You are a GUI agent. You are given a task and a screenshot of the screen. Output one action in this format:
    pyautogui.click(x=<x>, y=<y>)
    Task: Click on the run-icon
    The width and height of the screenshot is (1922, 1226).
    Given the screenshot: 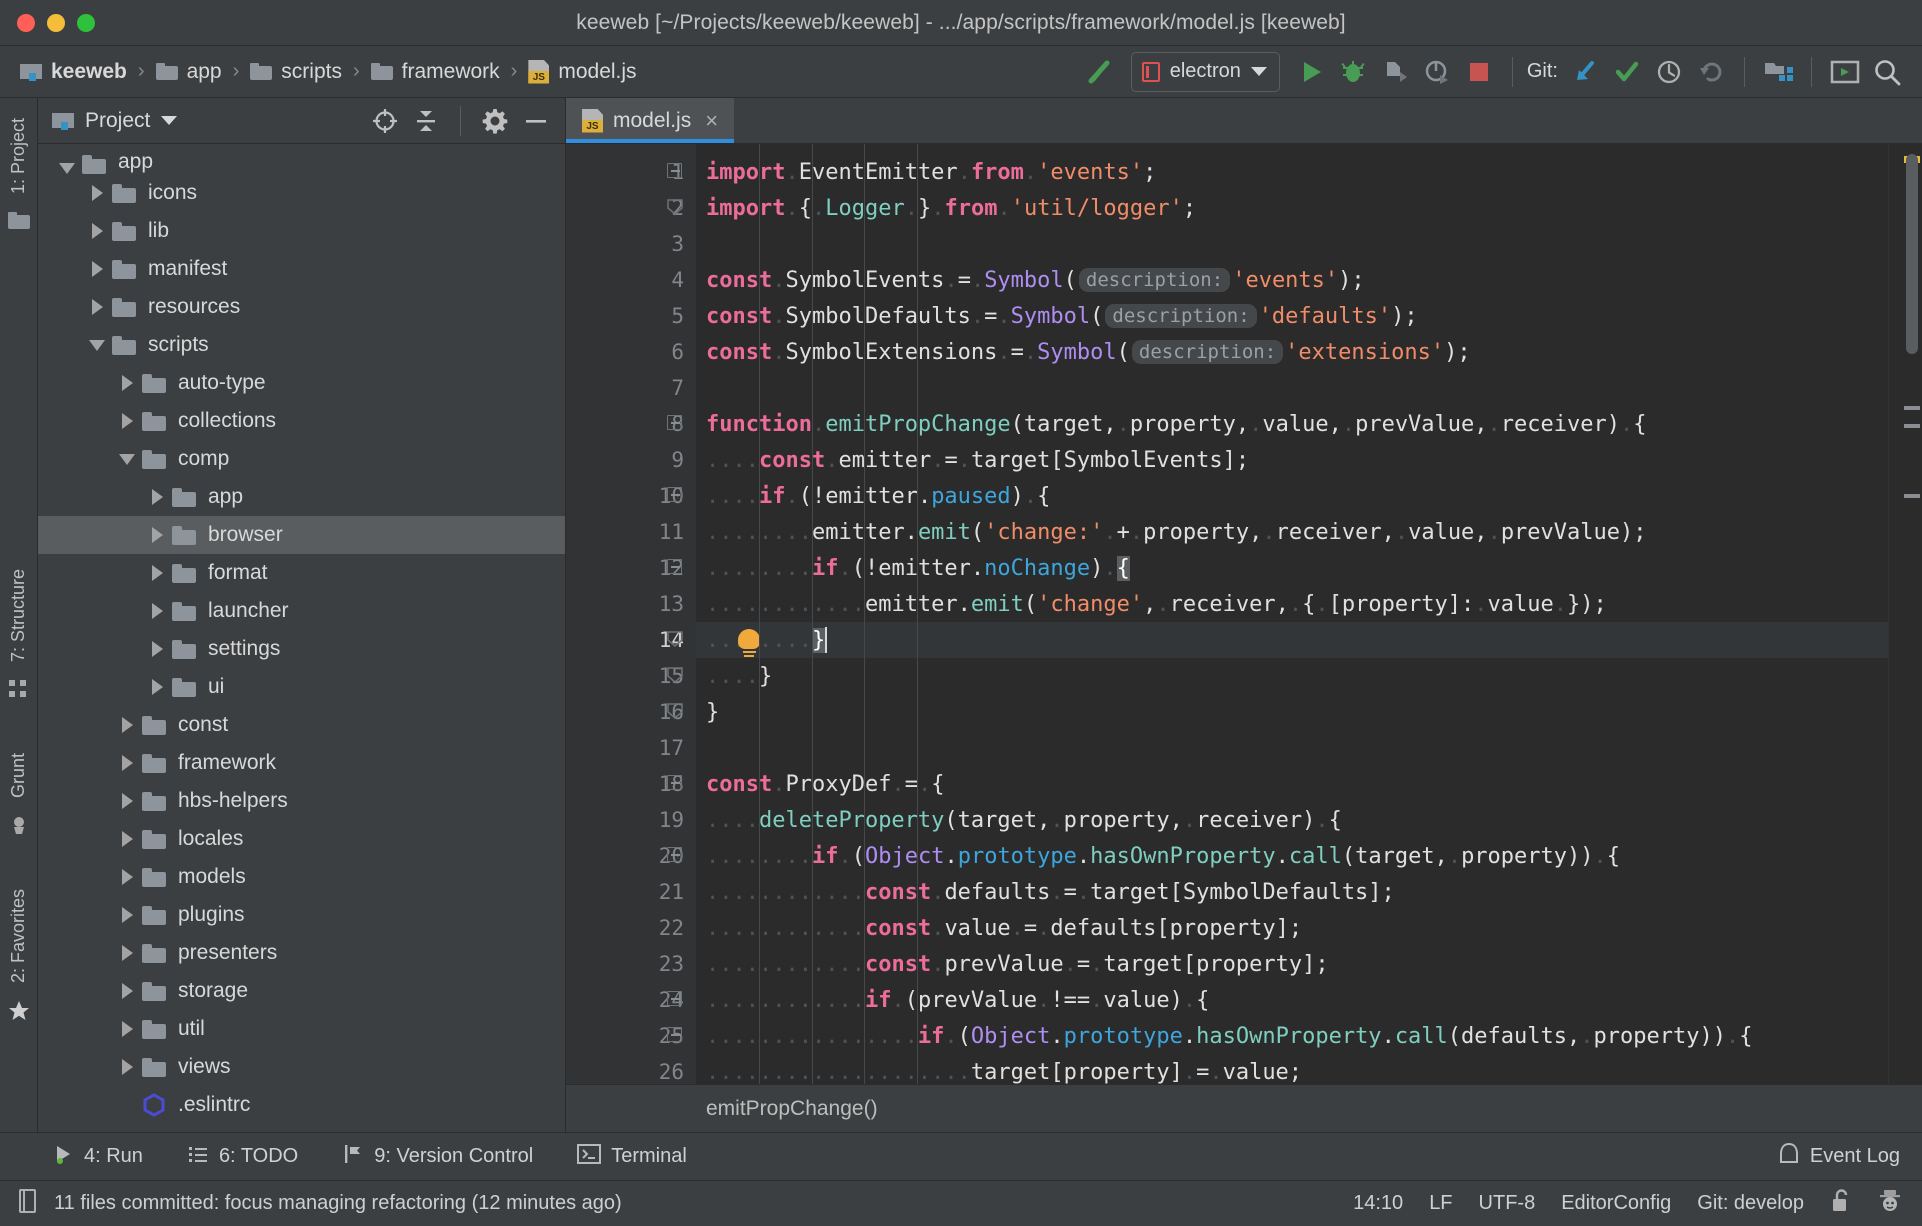 What is the action you would take?
    pyautogui.click(x=1311, y=72)
    